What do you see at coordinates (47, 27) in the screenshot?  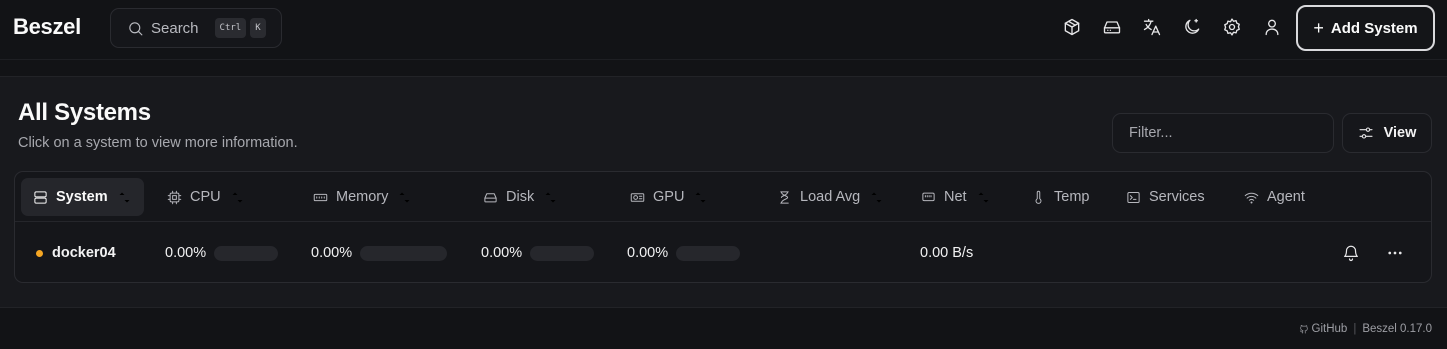 I see `app-logo: Beszel` at bounding box center [47, 27].